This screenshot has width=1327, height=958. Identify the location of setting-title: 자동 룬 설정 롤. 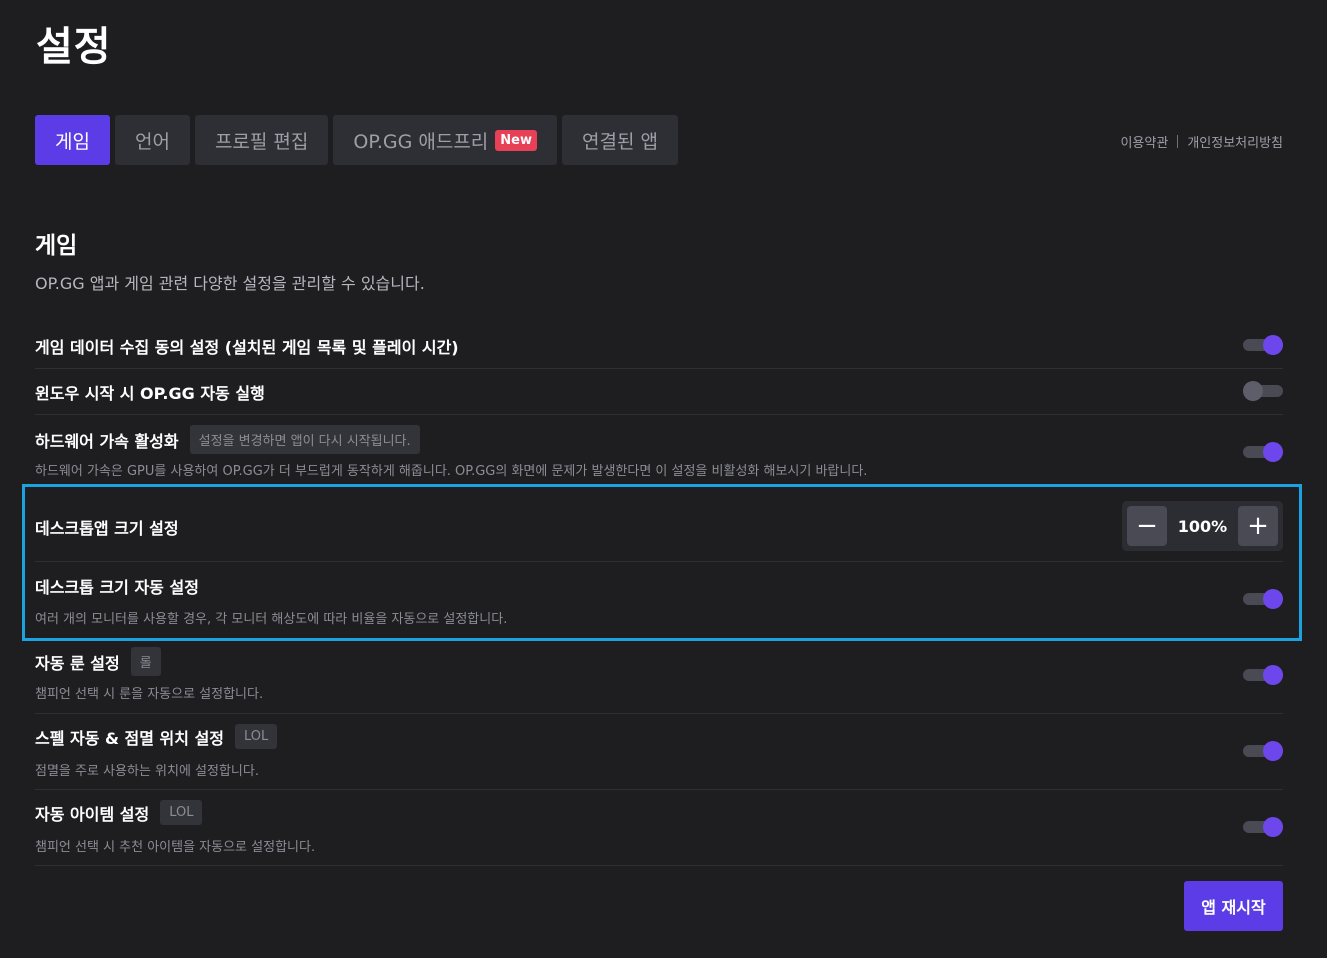
(98, 661).